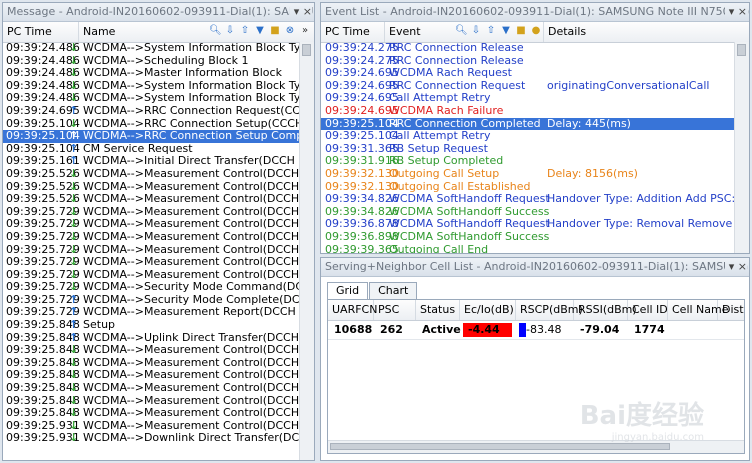  I want to click on col-distance: Dista, so click(731, 310).